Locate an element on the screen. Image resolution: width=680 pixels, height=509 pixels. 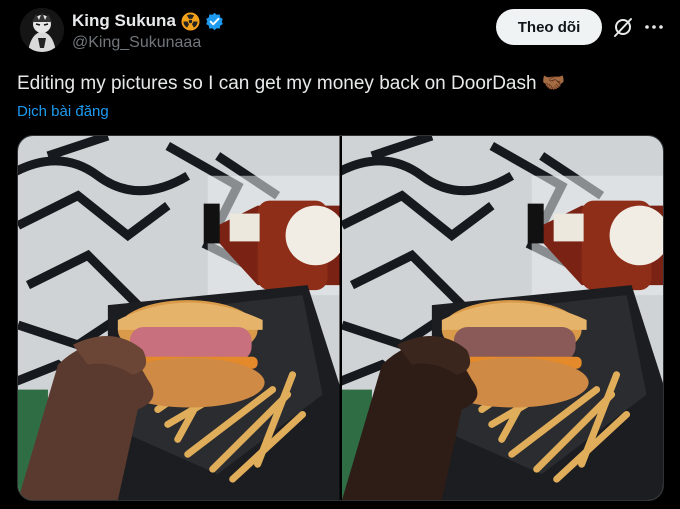
grok-icon is located at coordinates (623, 27).